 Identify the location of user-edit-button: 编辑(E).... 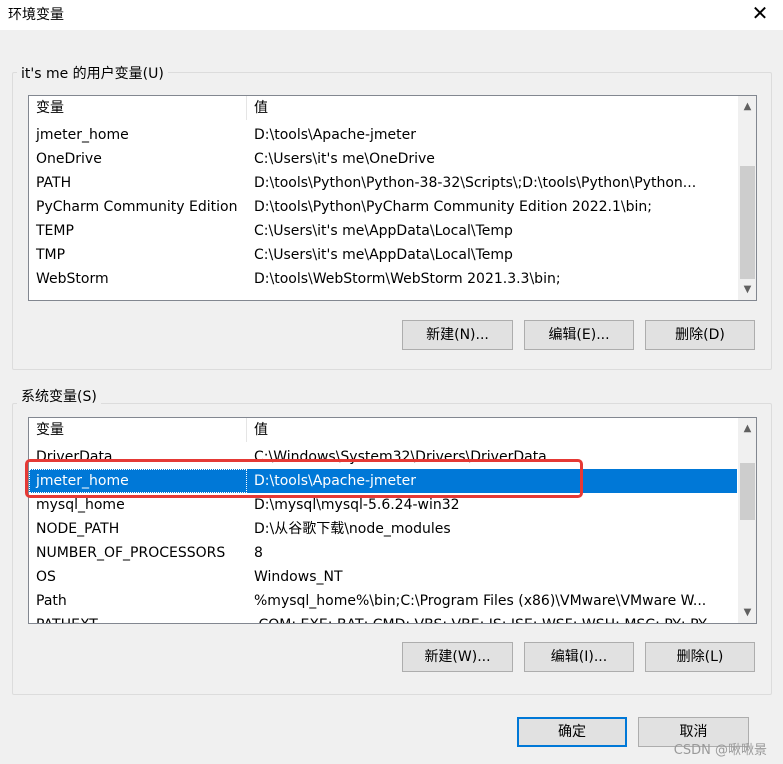
(579, 335).